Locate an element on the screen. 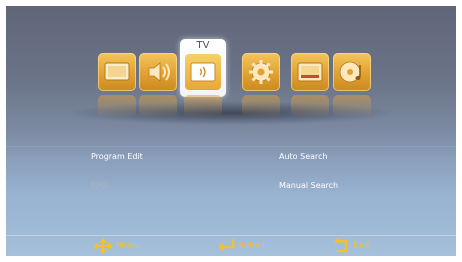 Image resolution: width=462 pixels, height=262 pixels. submenu-manual-search: Manual Search is located at coordinates (308, 185).